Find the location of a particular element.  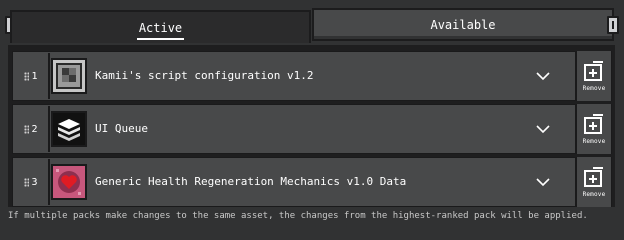

pack-name: Kamii's script configuration v1.2 is located at coordinates (204, 75).